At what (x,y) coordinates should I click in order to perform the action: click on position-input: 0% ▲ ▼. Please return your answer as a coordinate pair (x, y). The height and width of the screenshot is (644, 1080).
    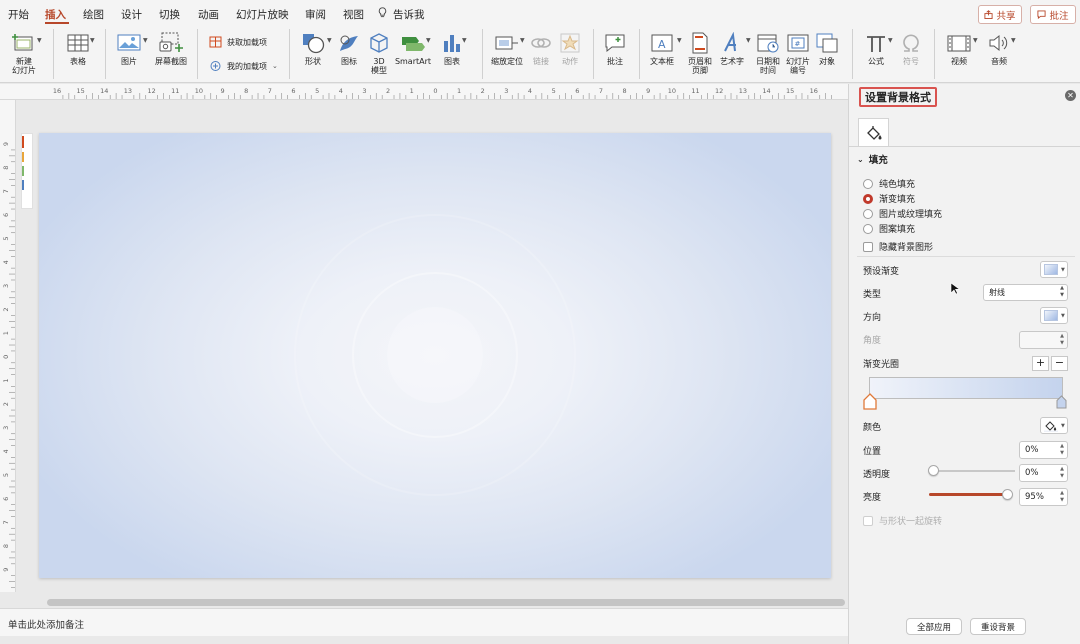
    Looking at the image, I should click on (1043, 450).